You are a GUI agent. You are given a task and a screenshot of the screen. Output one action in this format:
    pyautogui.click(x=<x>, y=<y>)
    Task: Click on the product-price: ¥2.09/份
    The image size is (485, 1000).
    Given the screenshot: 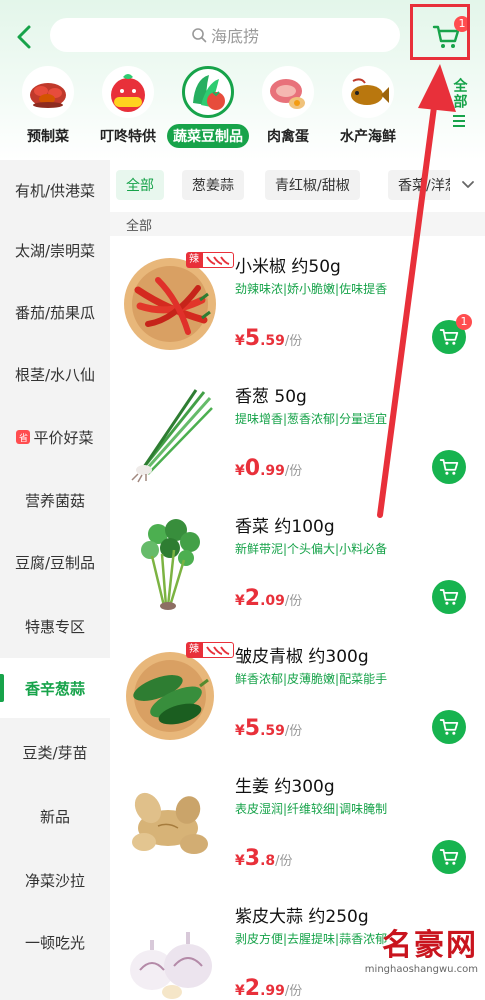 What is the action you would take?
    pyautogui.click(x=269, y=598)
    